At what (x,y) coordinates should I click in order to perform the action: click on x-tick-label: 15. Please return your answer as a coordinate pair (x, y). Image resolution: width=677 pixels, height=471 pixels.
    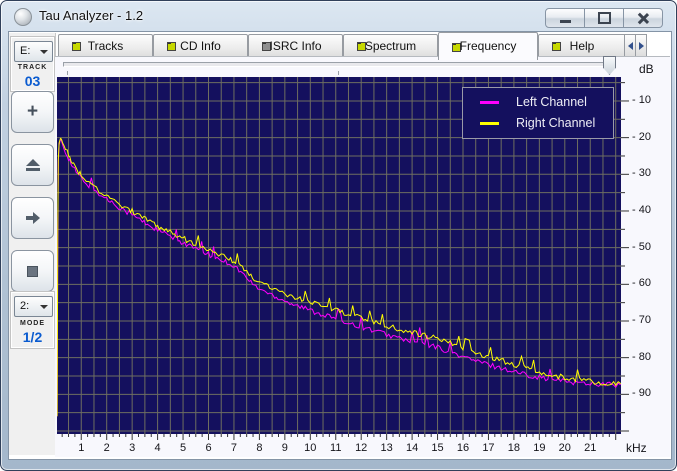
    Looking at the image, I should click on (437, 448).